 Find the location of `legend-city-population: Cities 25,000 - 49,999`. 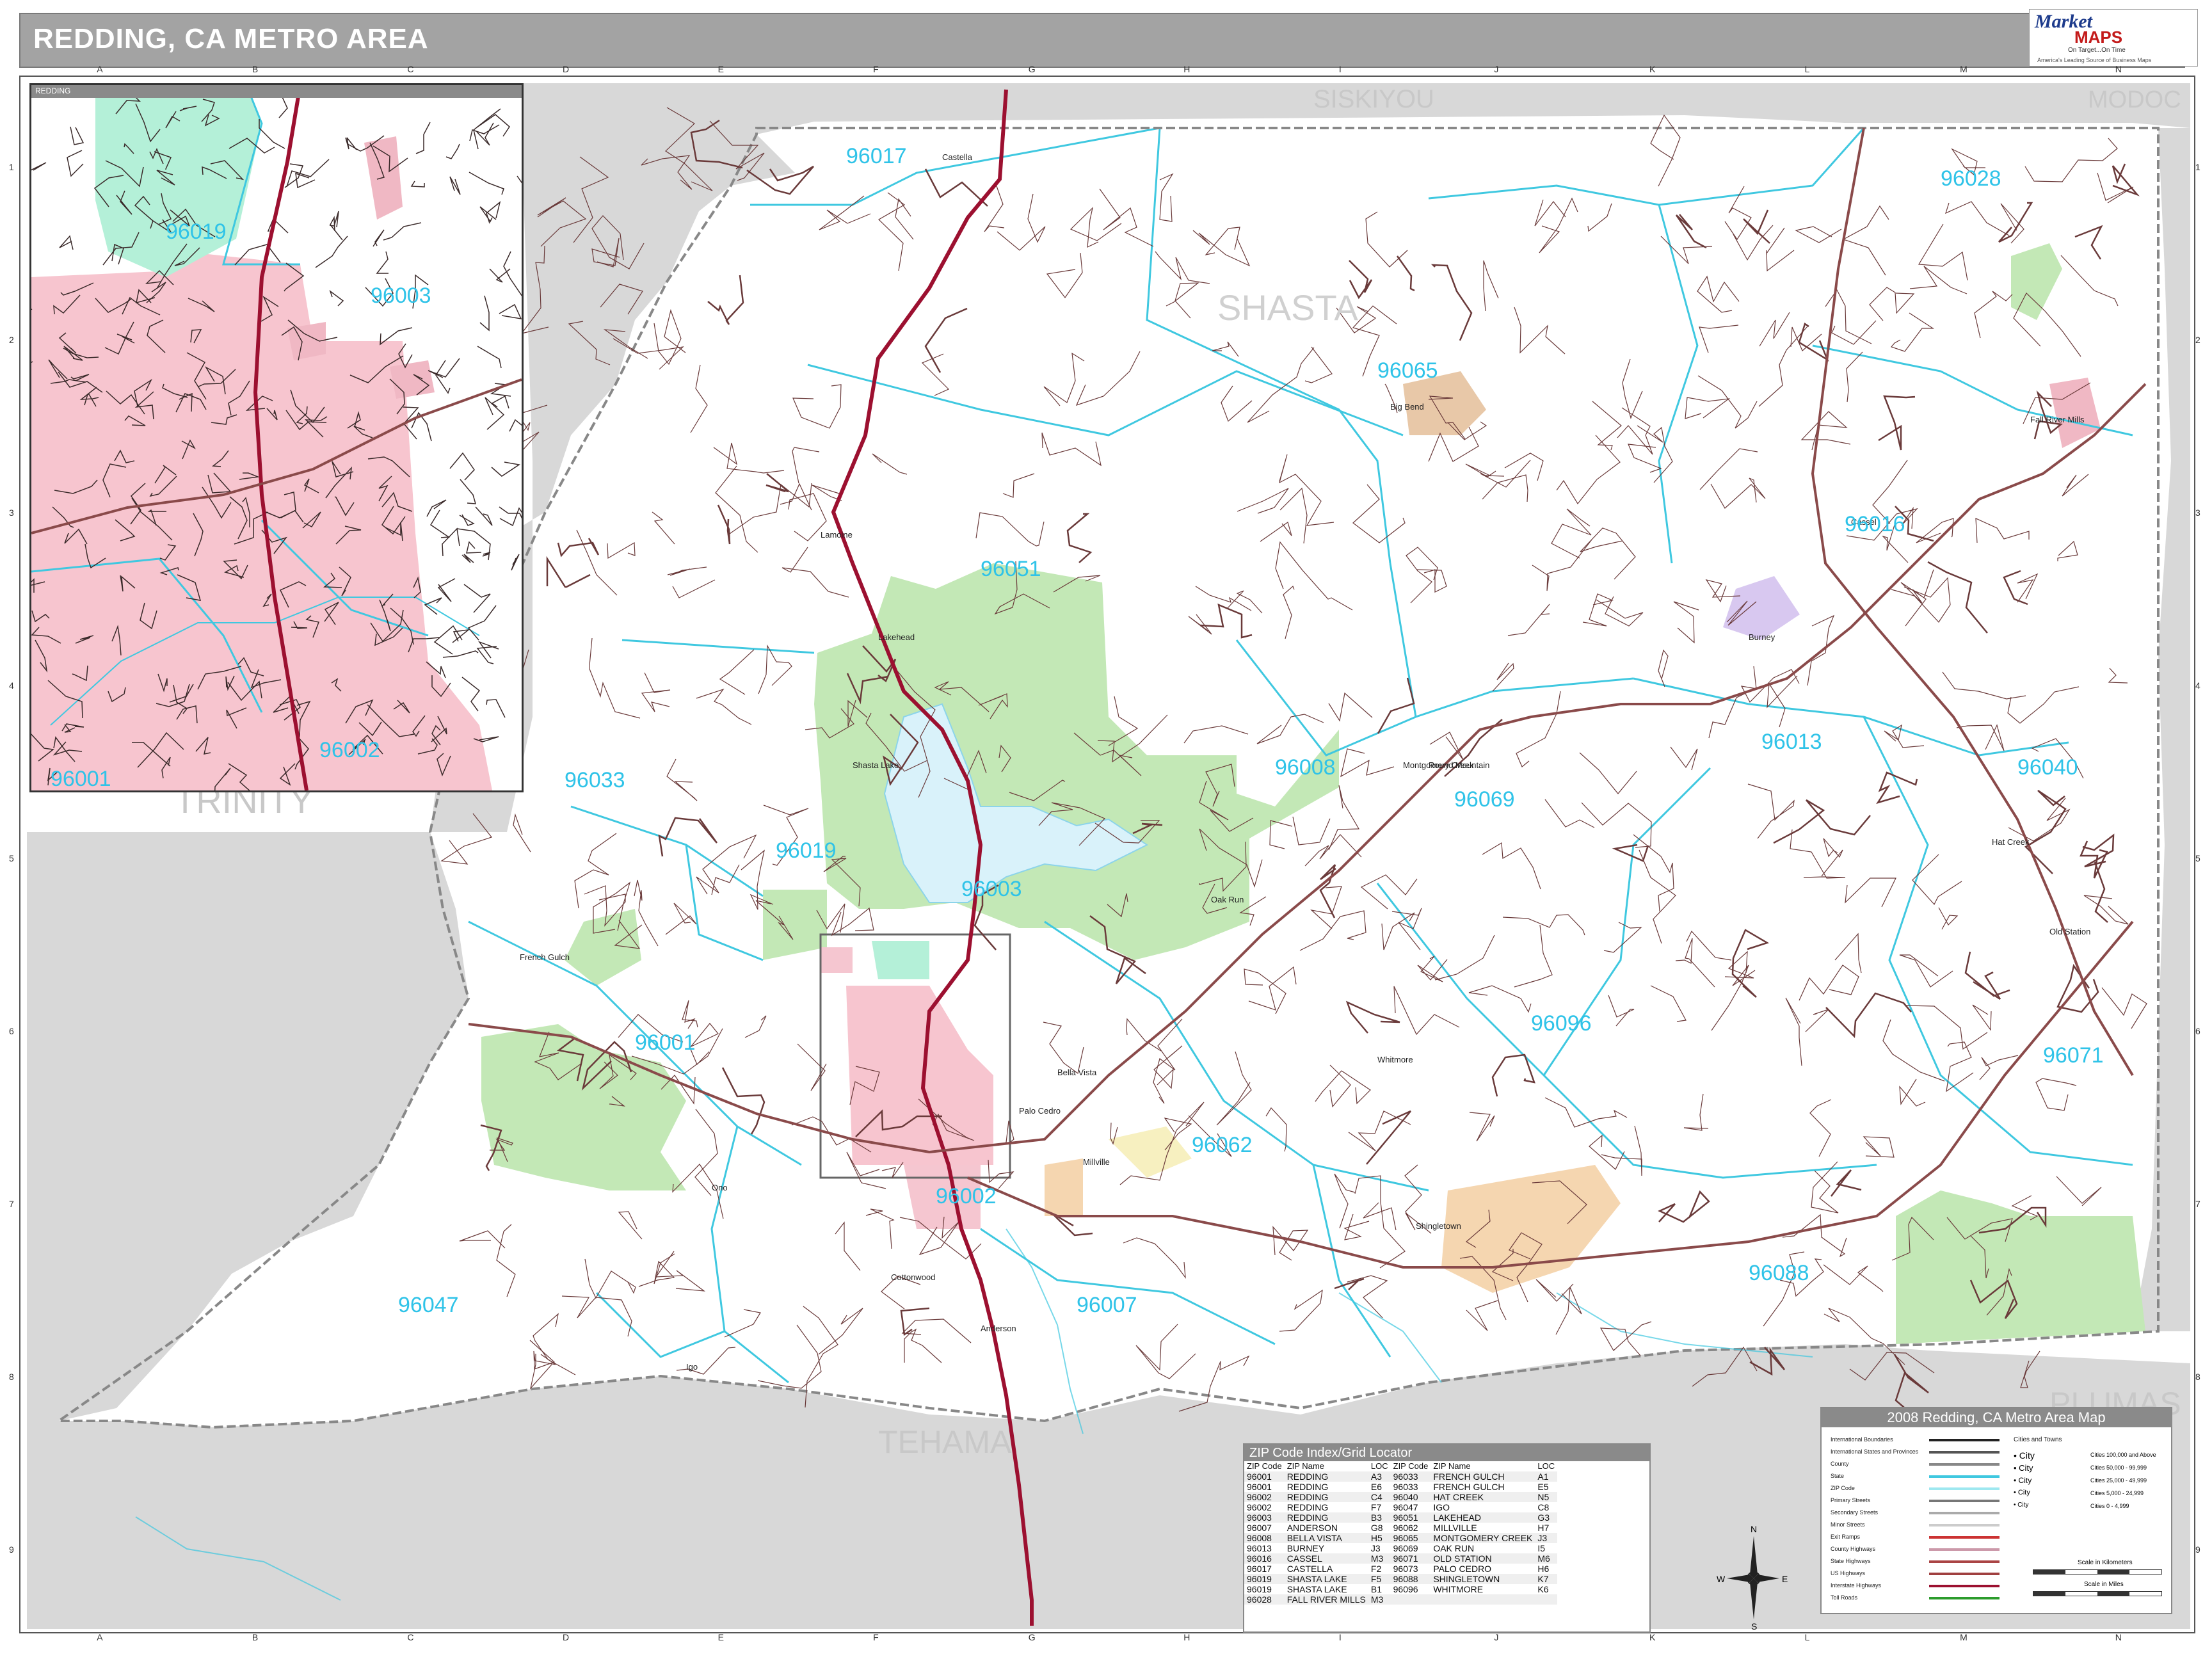

legend-city-population: Cities 25,000 - 49,999 is located at coordinates (2118, 1480).